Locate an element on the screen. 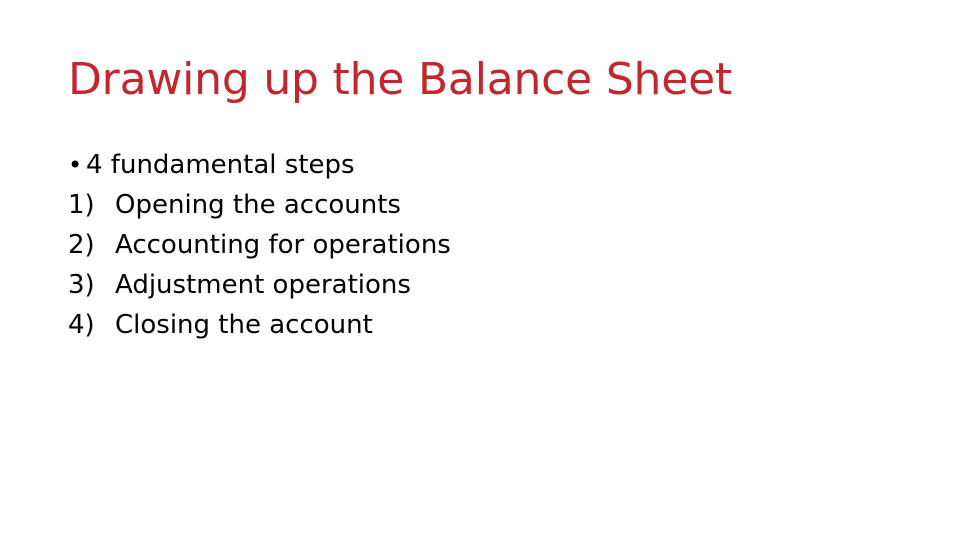 The height and width of the screenshot is (540, 960). list-item-number: 4) is located at coordinates (81, 325).